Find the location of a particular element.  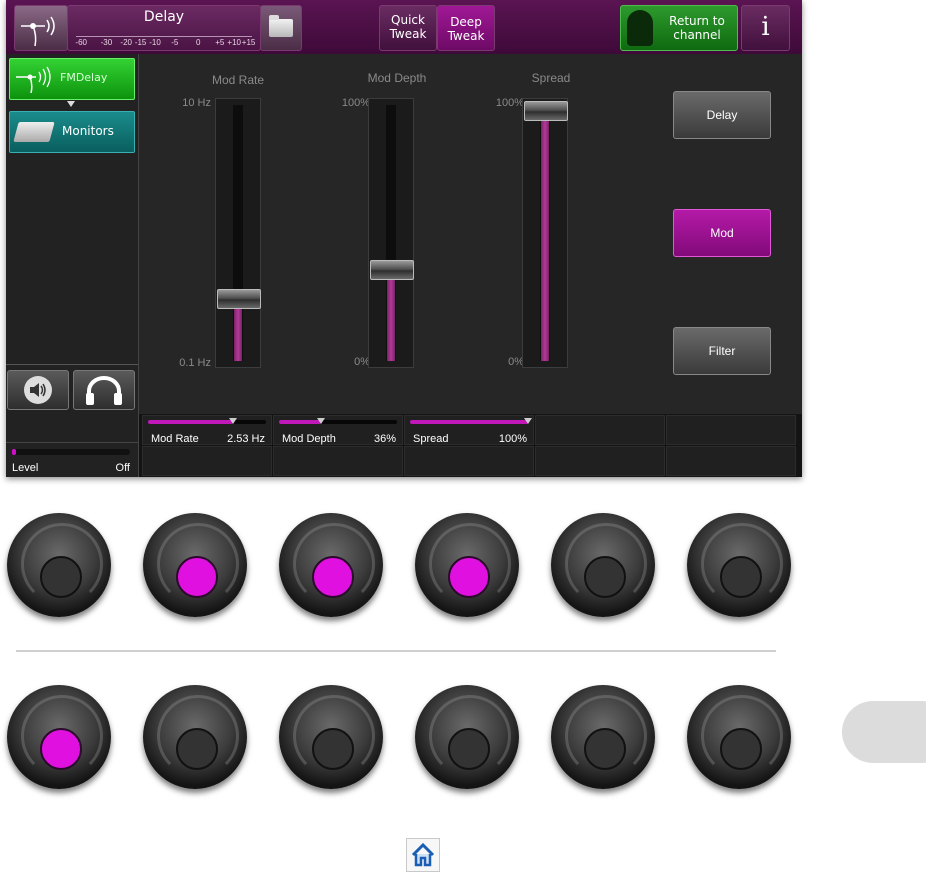

preset-folder-button is located at coordinates (281, 28).